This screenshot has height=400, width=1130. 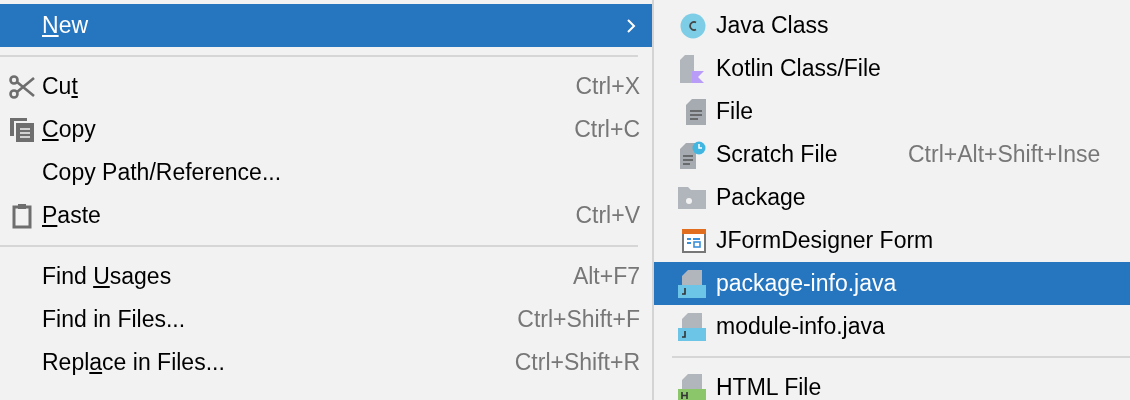 What do you see at coordinates (326, 86) in the screenshot?
I see `menu-item: Cut Ctrl+X` at bounding box center [326, 86].